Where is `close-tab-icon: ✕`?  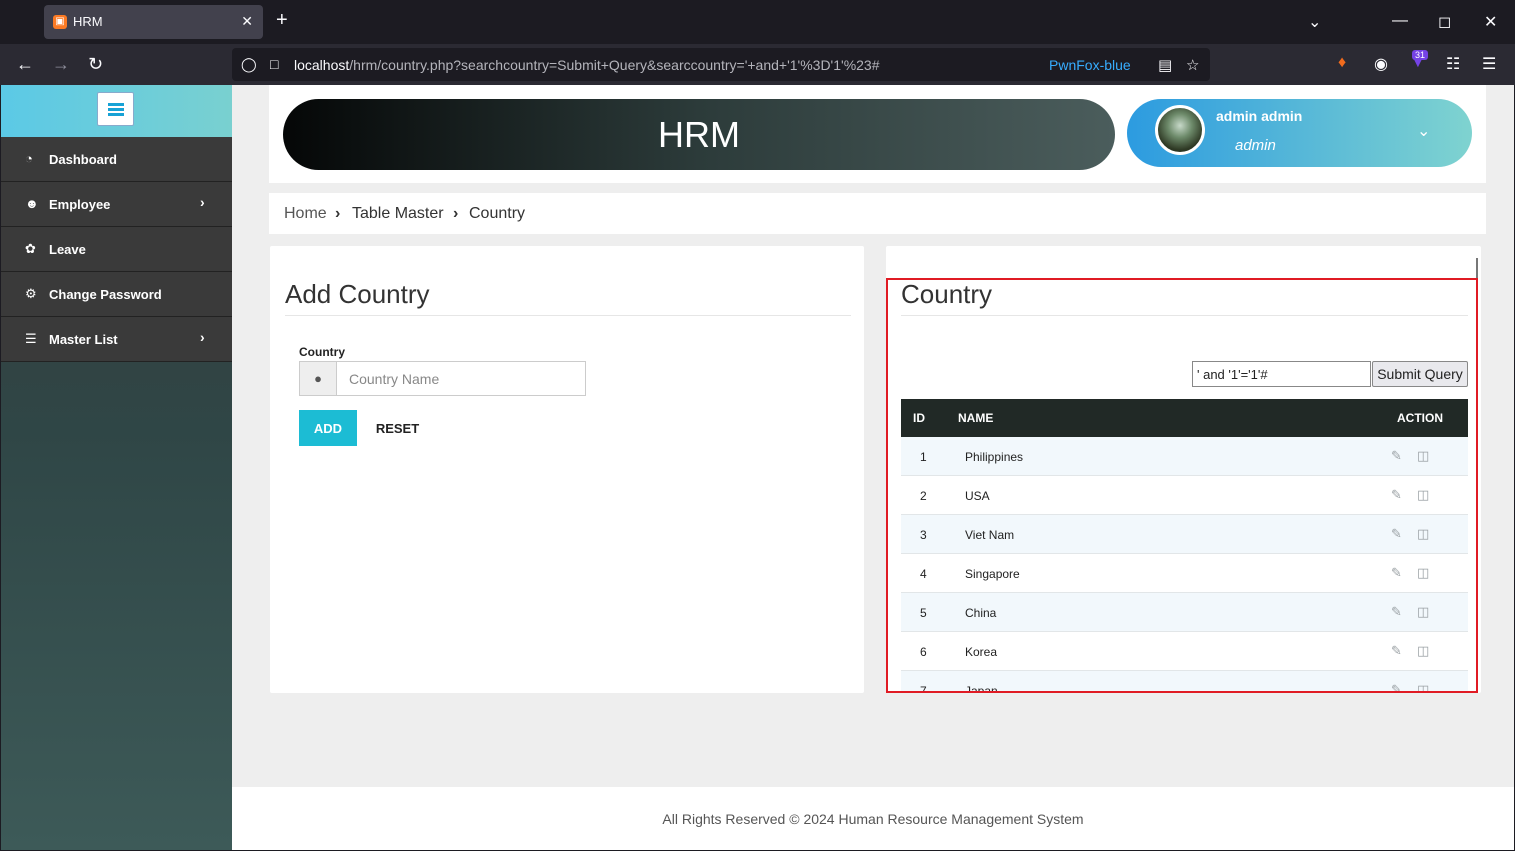
close-tab-icon: ✕ is located at coordinates (247, 21).